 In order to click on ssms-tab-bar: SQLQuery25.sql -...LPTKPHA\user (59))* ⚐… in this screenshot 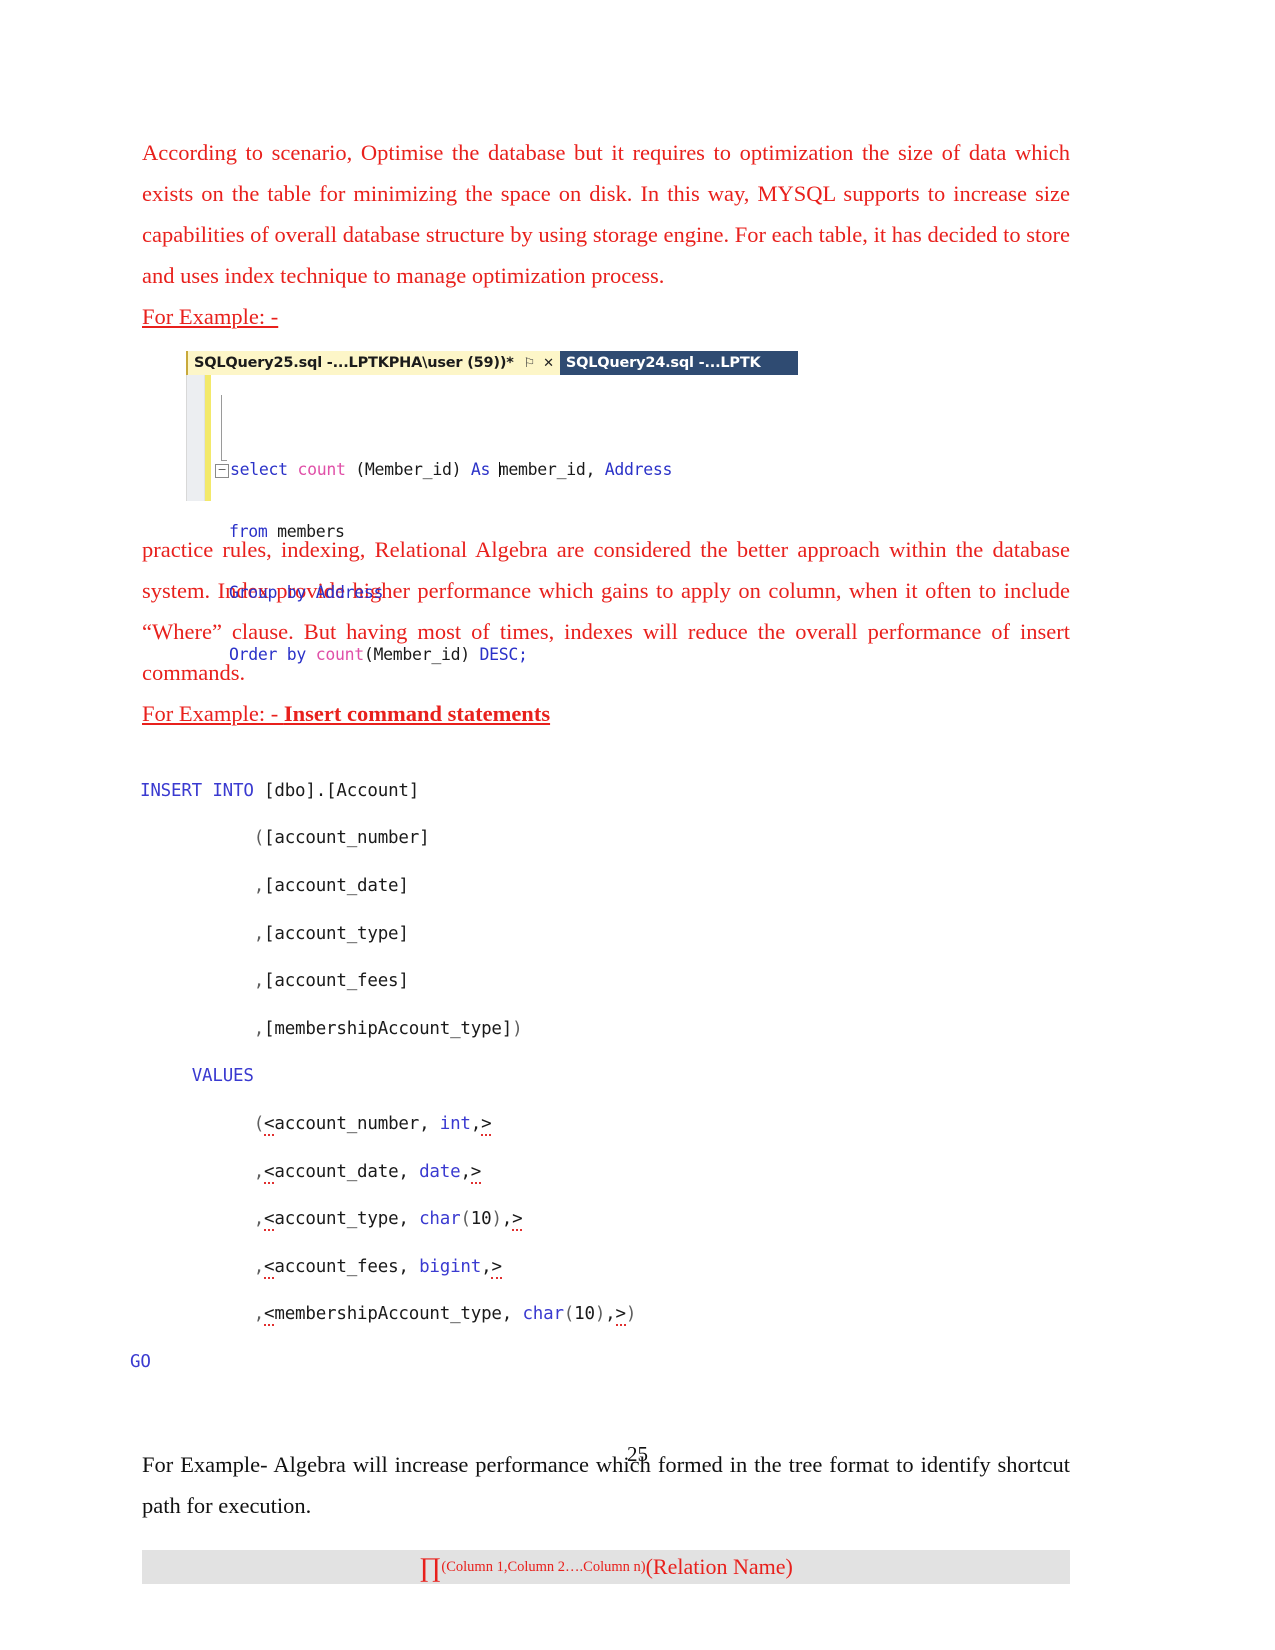, I will do `click(492, 363)`.